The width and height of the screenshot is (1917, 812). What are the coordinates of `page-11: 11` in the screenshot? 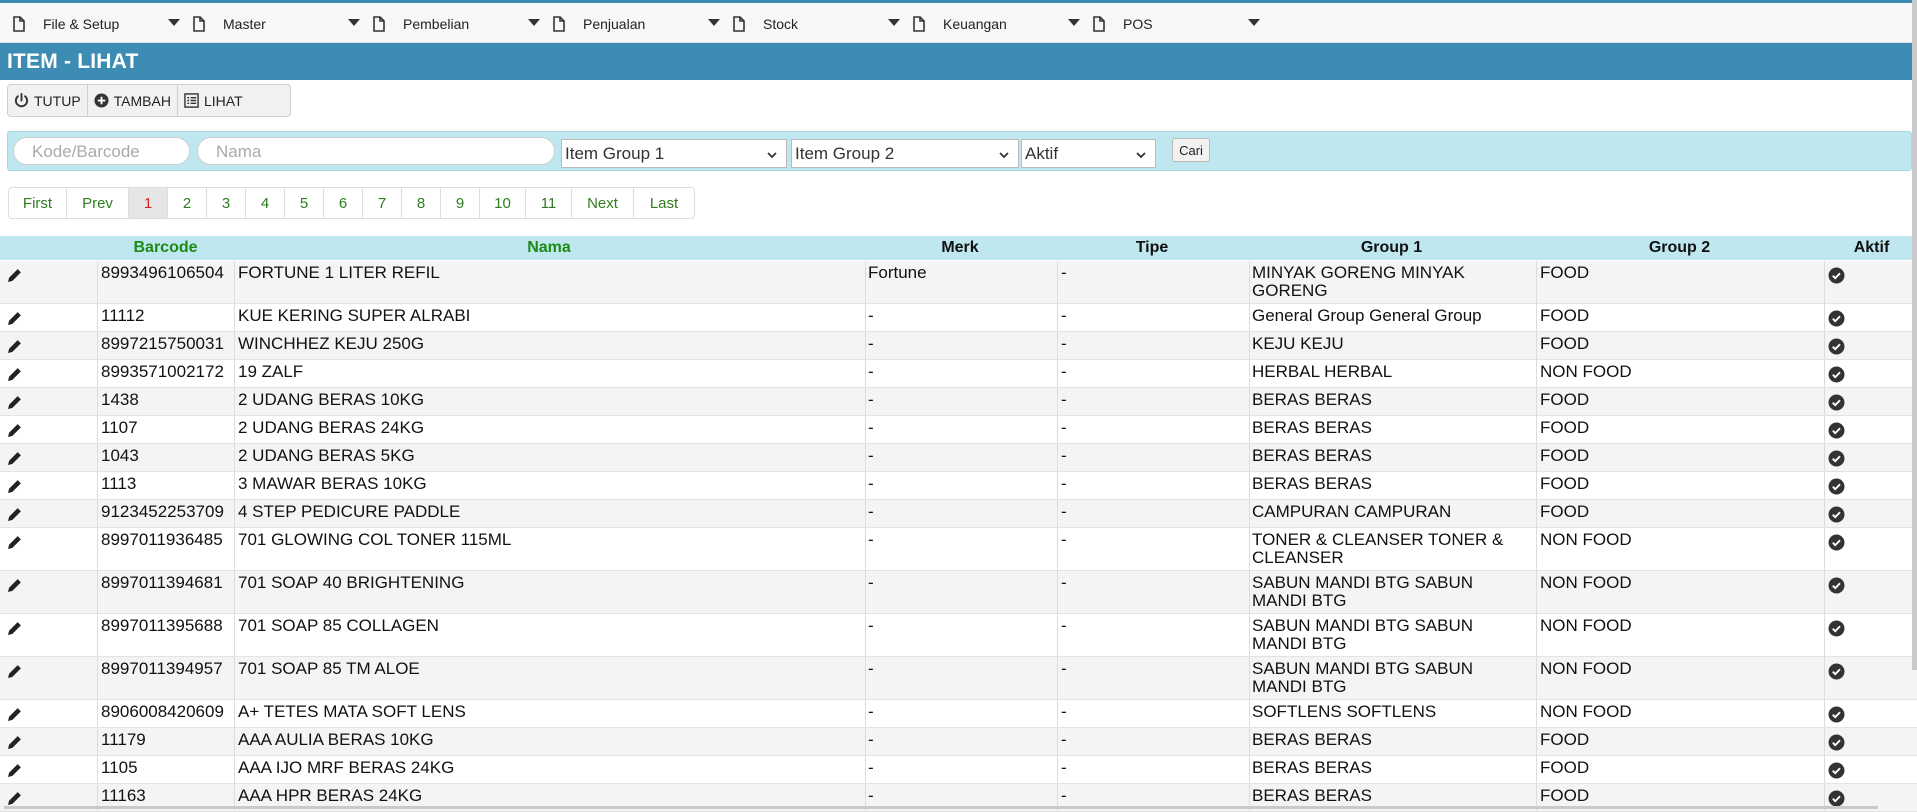 It's located at (549, 203).